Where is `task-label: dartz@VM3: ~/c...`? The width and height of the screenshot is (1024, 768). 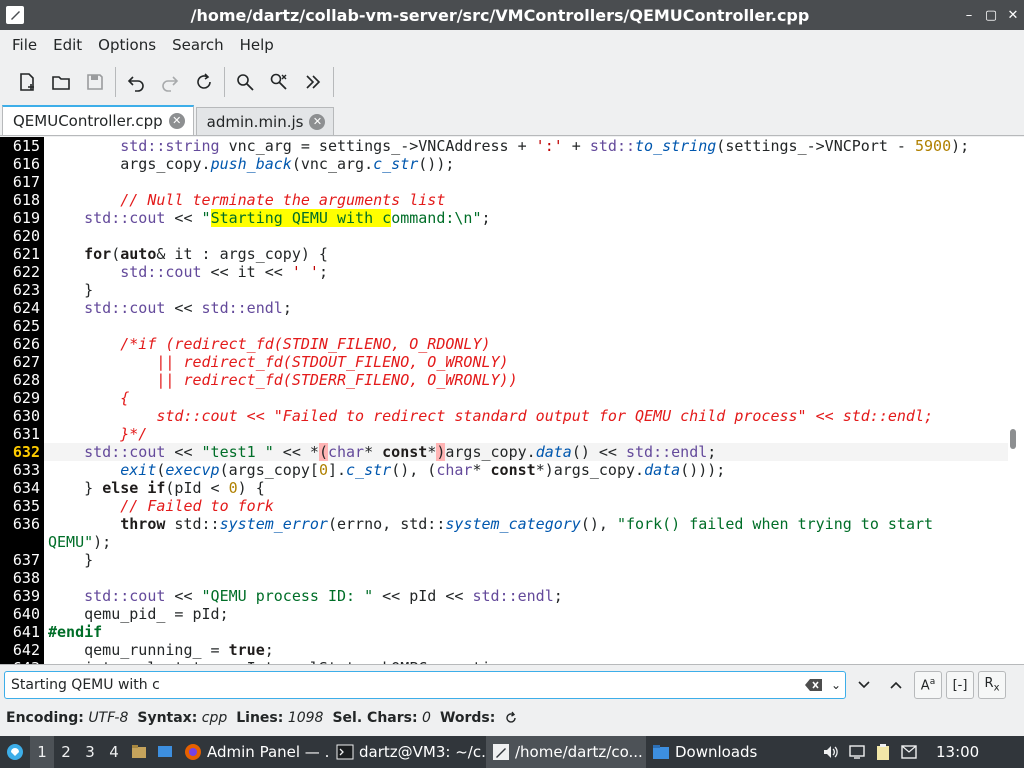 task-label: dartz@VM3: ~/c... is located at coordinates (422, 752).